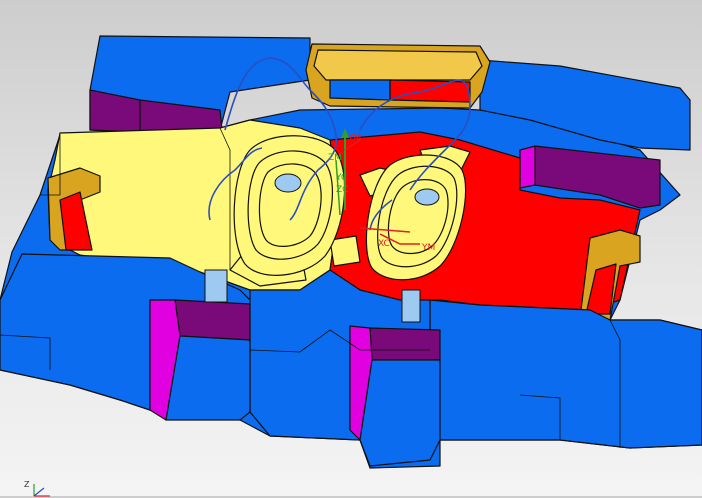 This screenshot has width=702, height=498. Describe the element at coordinates (27, 484) in the screenshot. I see `triad-z-label: Z` at that location.